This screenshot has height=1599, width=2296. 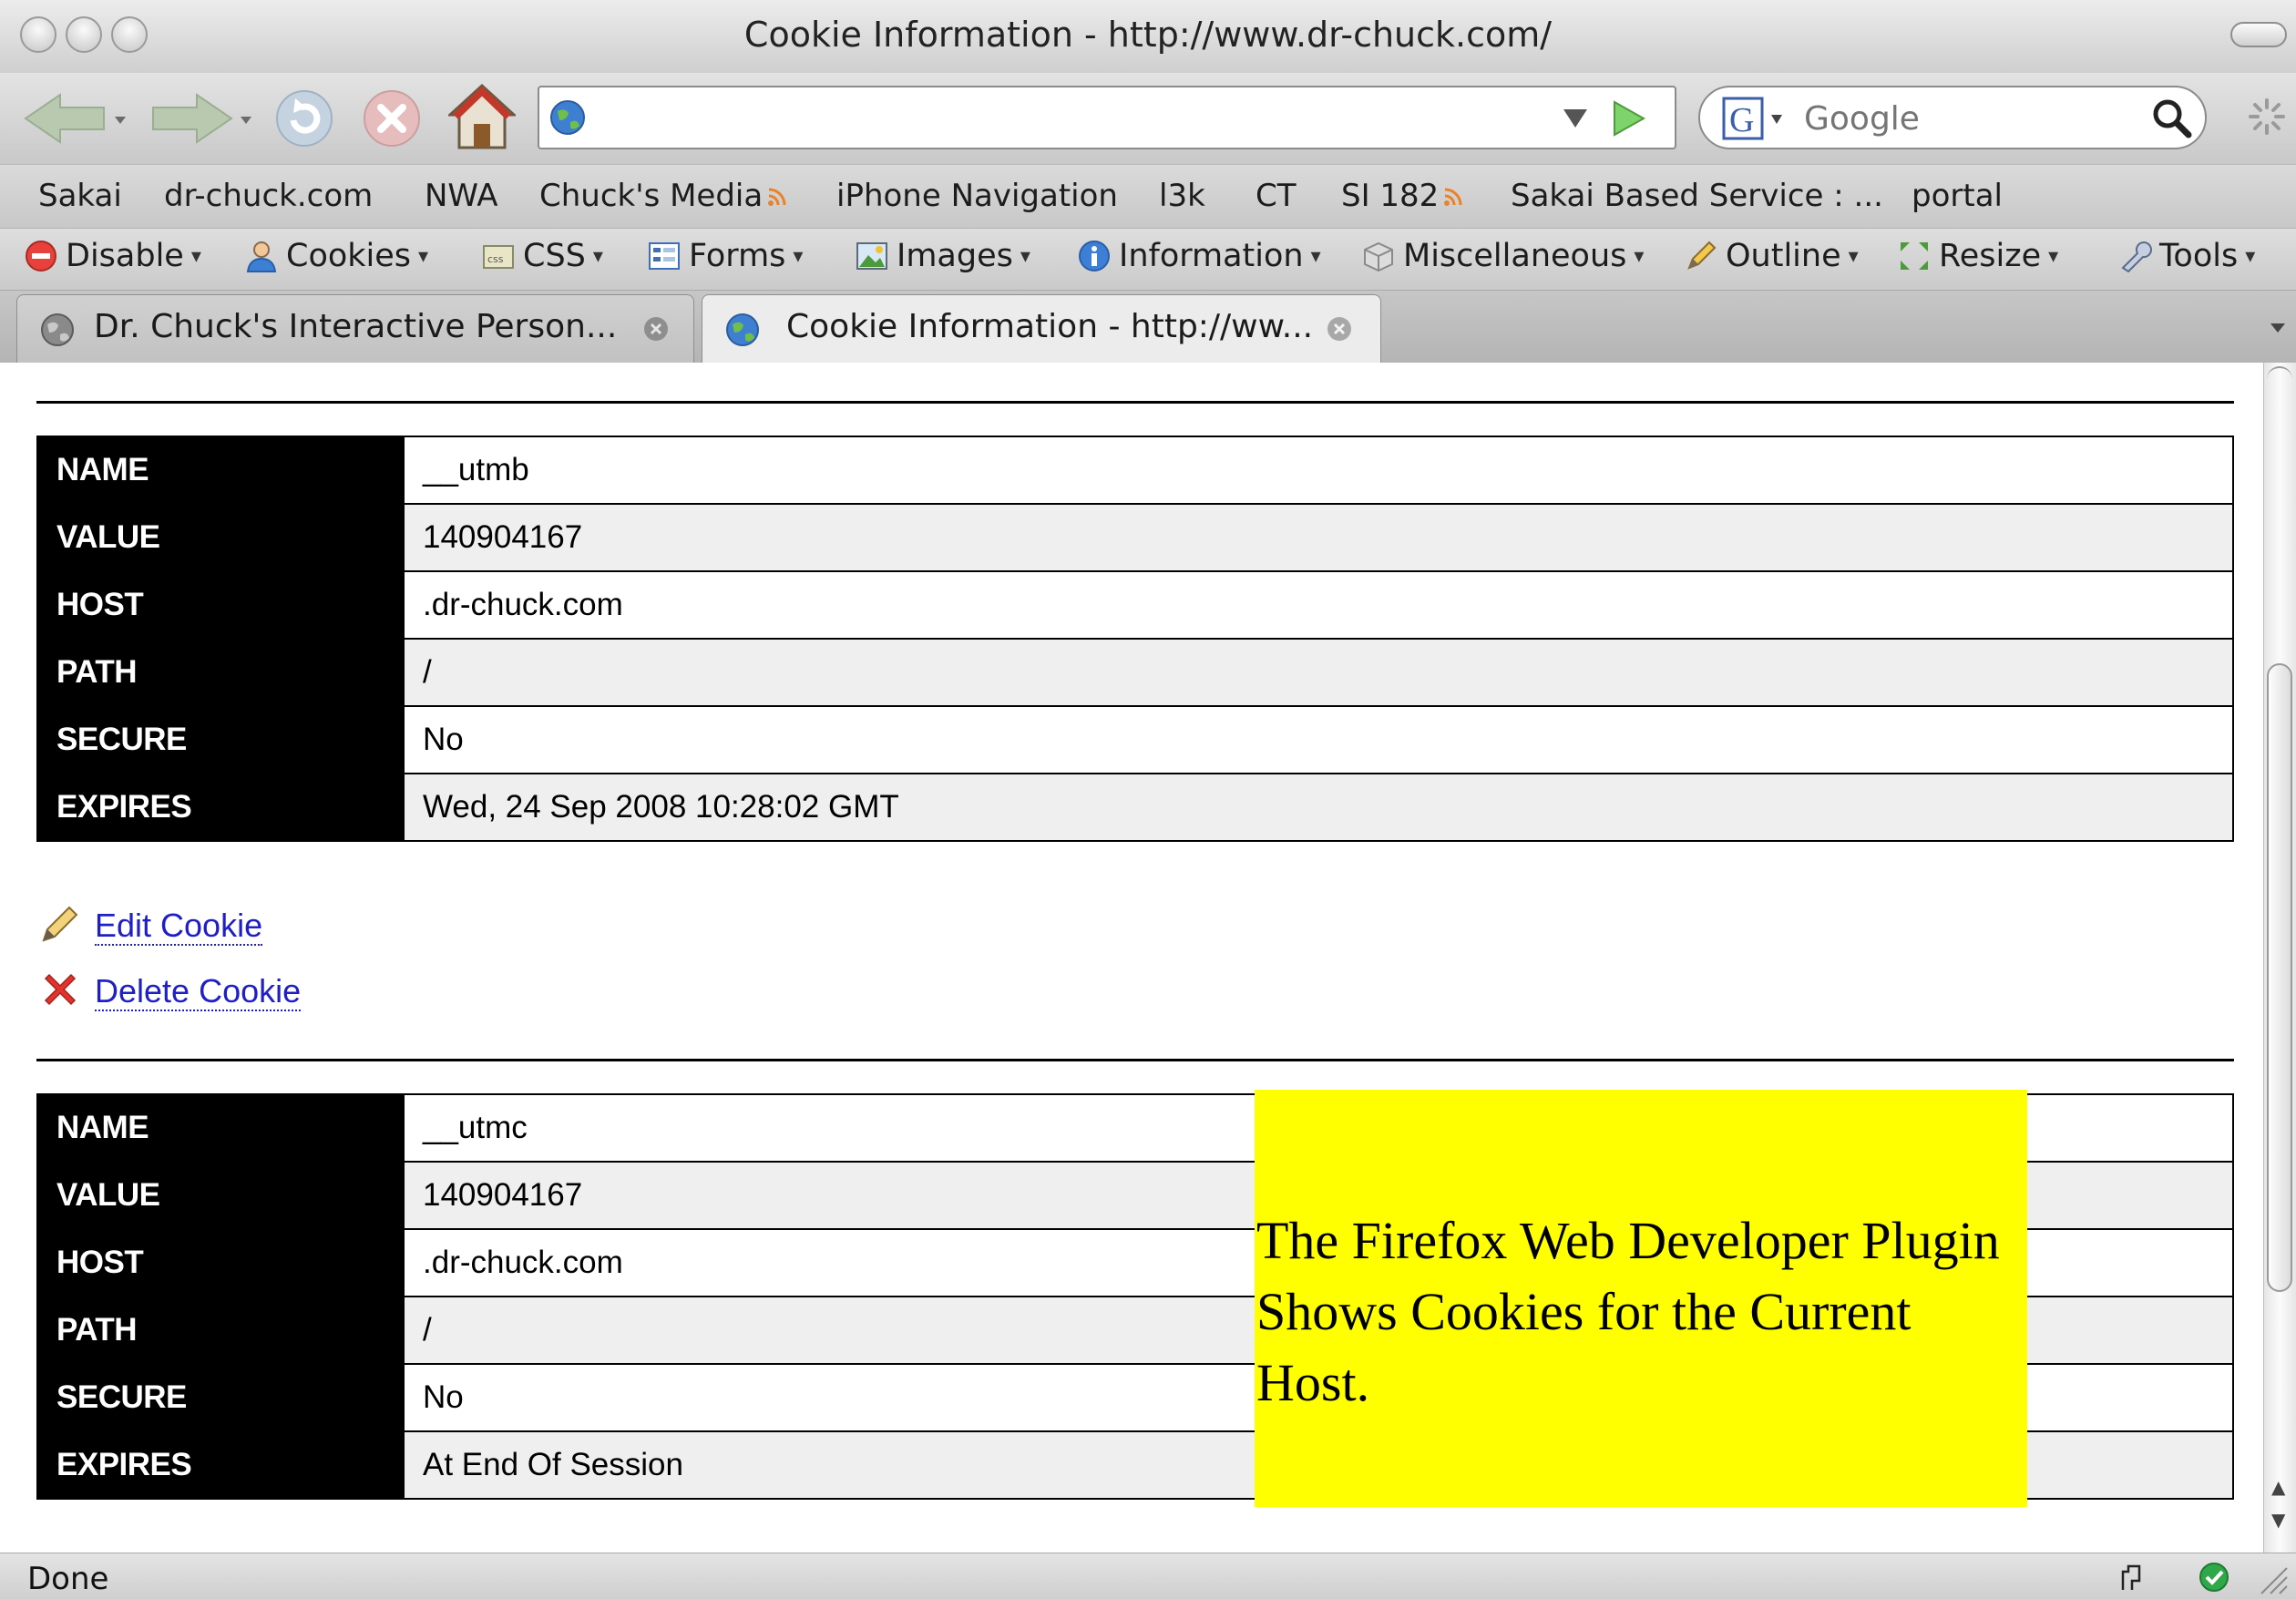 What do you see at coordinates (2258, 34) in the screenshot?
I see `toolbar-toggle-button` at bounding box center [2258, 34].